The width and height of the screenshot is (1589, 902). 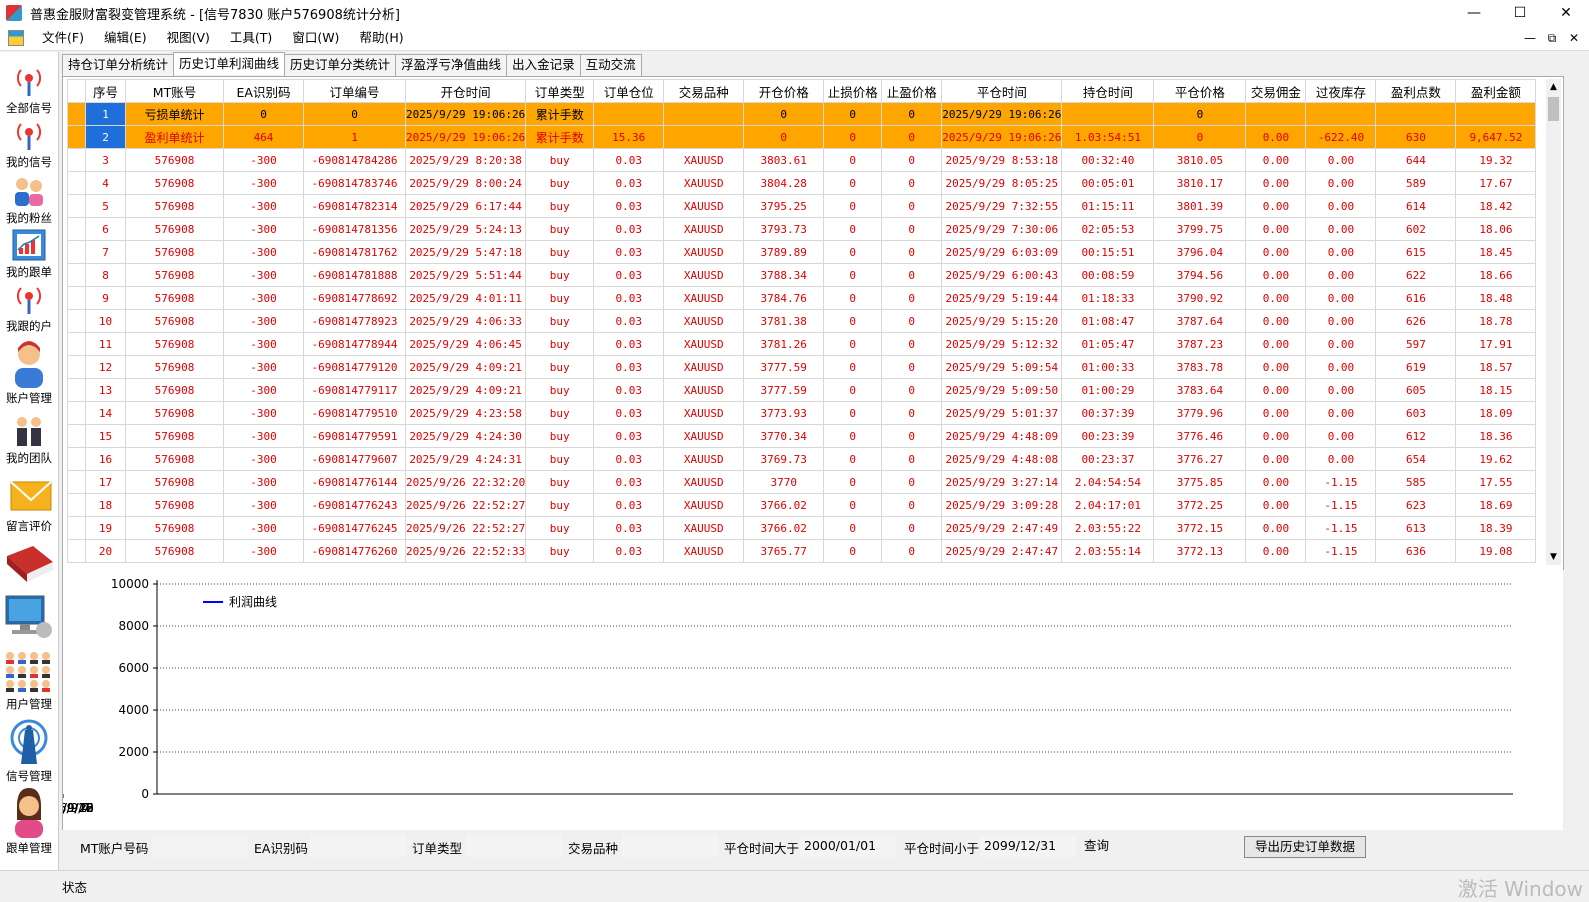 What do you see at coordinates (29, 308) in the screenshot?
I see `sidebar-item-followed-accounts: 我跟的户` at bounding box center [29, 308].